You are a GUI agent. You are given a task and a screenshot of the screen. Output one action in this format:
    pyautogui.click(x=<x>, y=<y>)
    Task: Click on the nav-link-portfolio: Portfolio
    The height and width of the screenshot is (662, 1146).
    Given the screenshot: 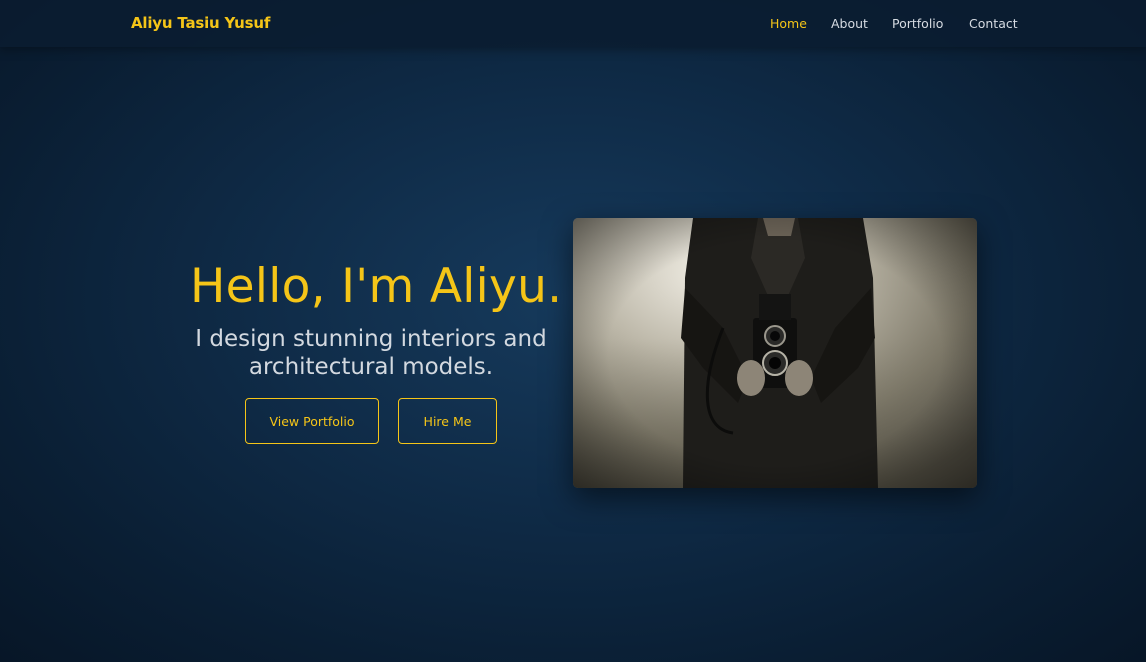 What is the action you would take?
    pyautogui.click(x=917, y=23)
    